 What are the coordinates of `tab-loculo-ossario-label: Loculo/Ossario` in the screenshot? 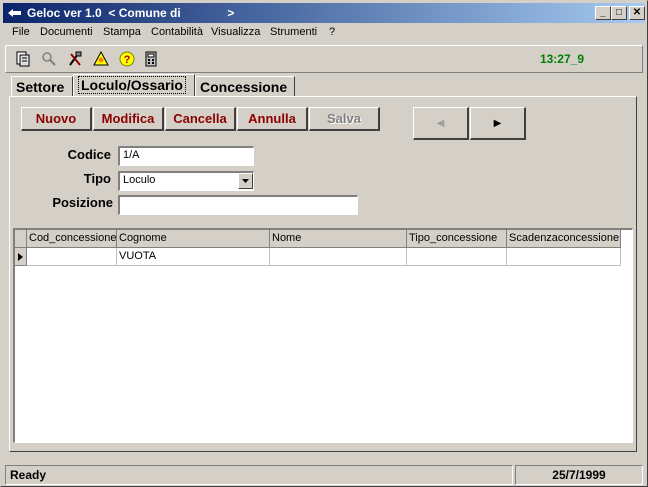 It's located at (132, 85).